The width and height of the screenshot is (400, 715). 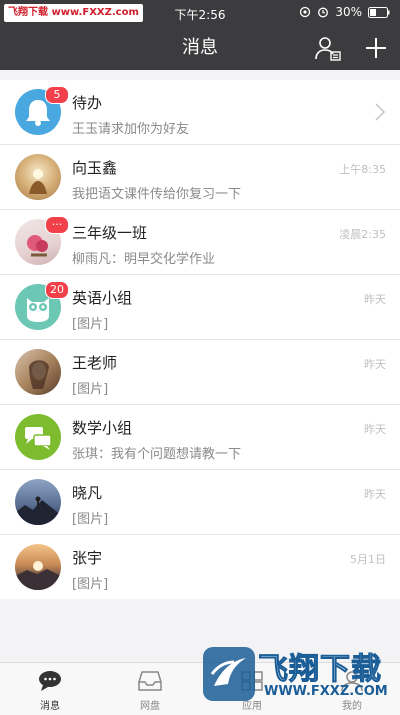 I want to click on conversation-preview: 王玉请求加你为好友, so click(x=131, y=129).